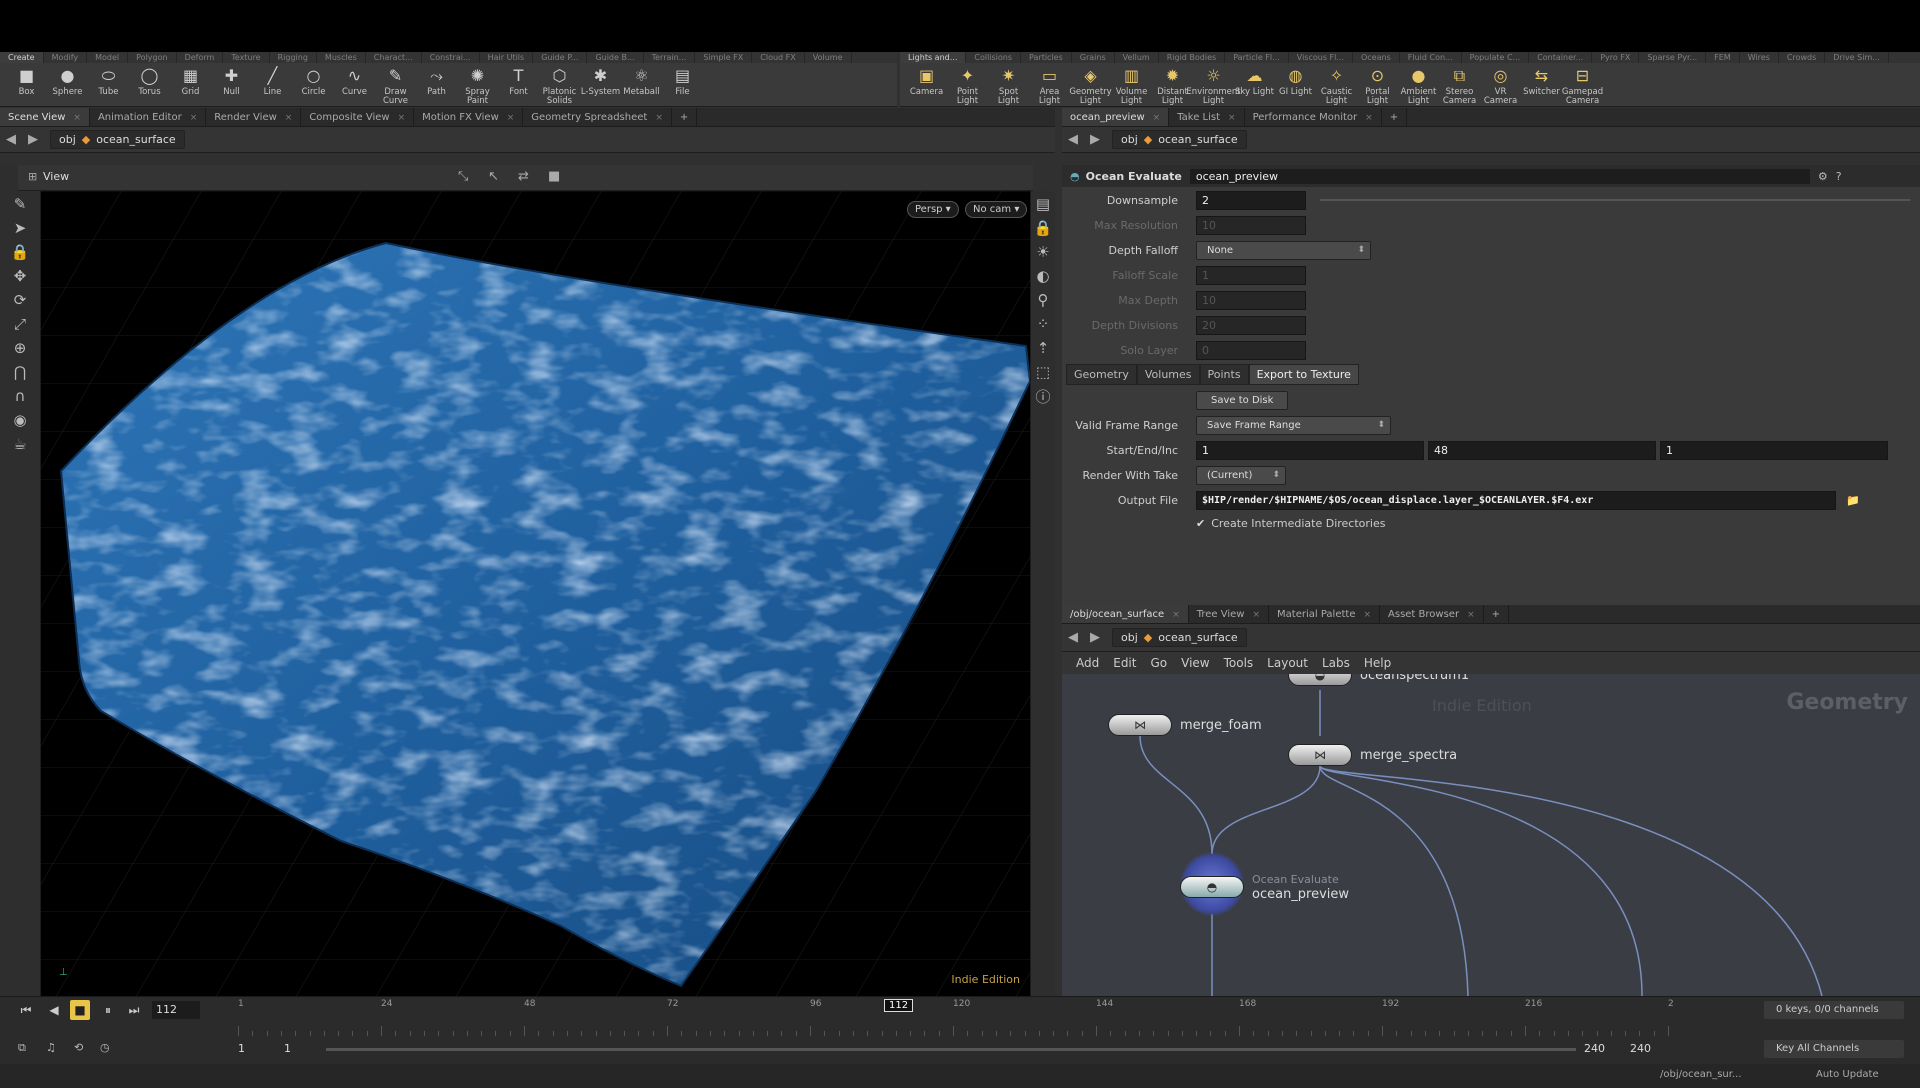 This screenshot has height=1088, width=1920. Describe the element at coordinates (1376, 57) in the screenshot. I see `shelf-tab: Oceans` at that location.